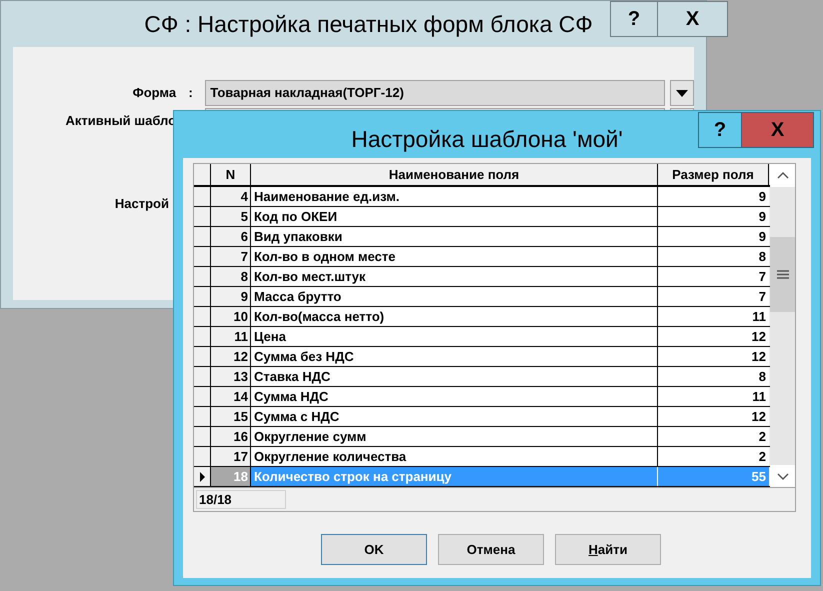 The height and width of the screenshot is (591, 823). Describe the element at coordinates (454, 436) in the screenshot. I see `table-cell: Округление сумм` at that location.